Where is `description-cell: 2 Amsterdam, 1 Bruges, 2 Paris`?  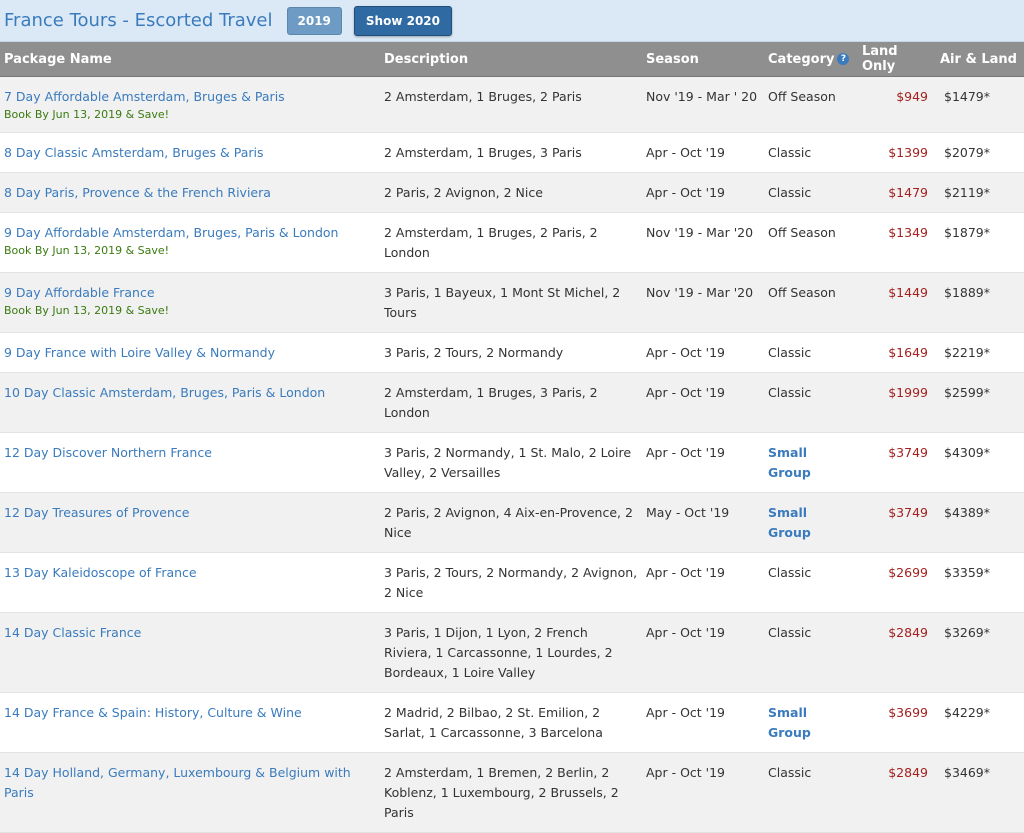
description-cell: 2 Amsterdam, 1 Bruges, 2 Paris is located at coordinates (511, 104).